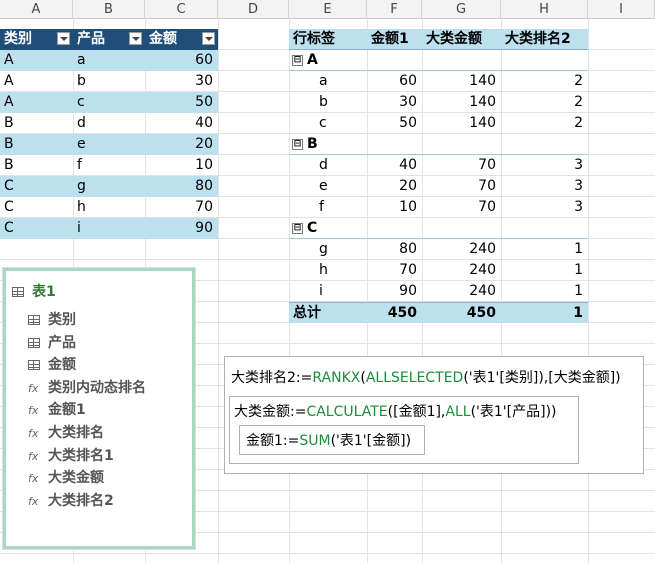 The width and height of the screenshot is (655, 563). Describe the element at coordinates (109, 123) in the screenshot. I see `table-cell: d` at that location.